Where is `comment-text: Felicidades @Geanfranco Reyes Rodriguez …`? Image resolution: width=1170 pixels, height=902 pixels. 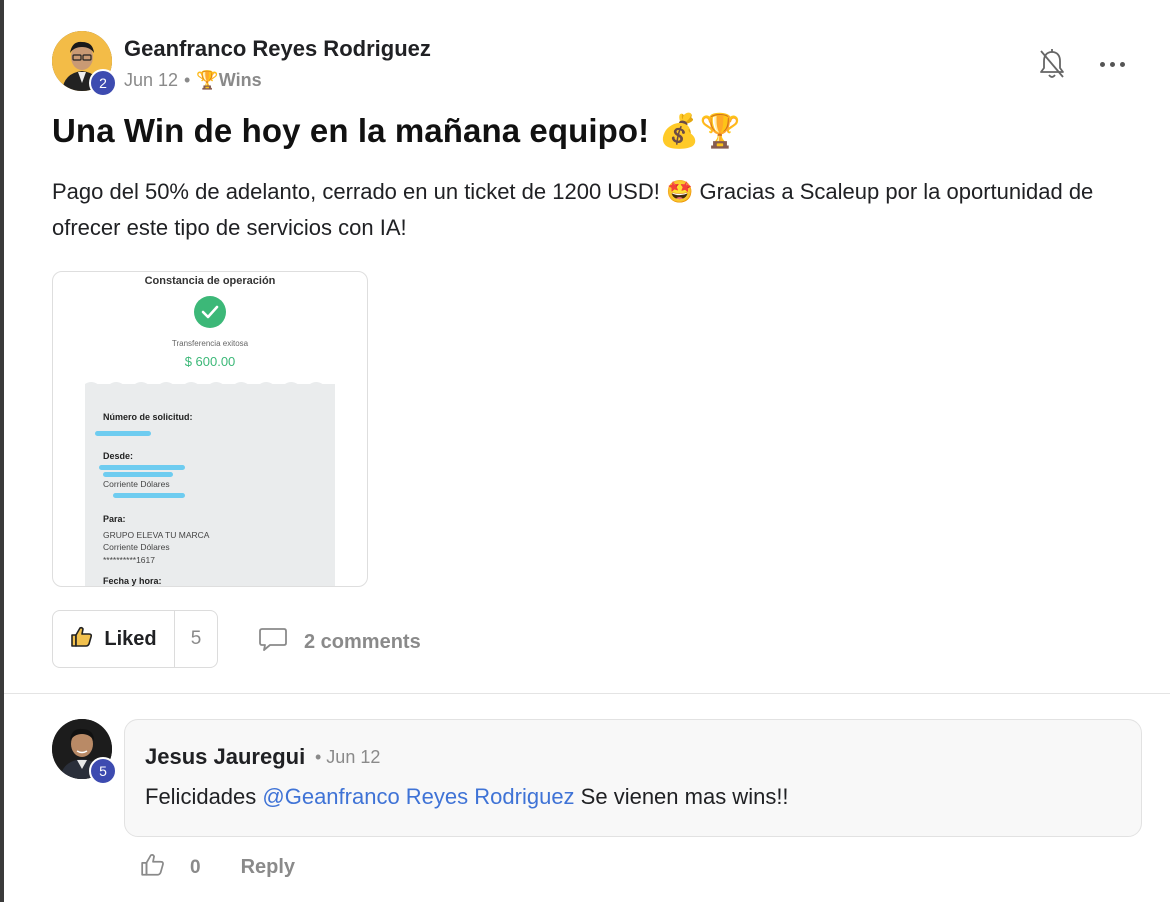
comment-text: Felicidades @Geanfranco Reyes Rodriguez … is located at coordinates (467, 797).